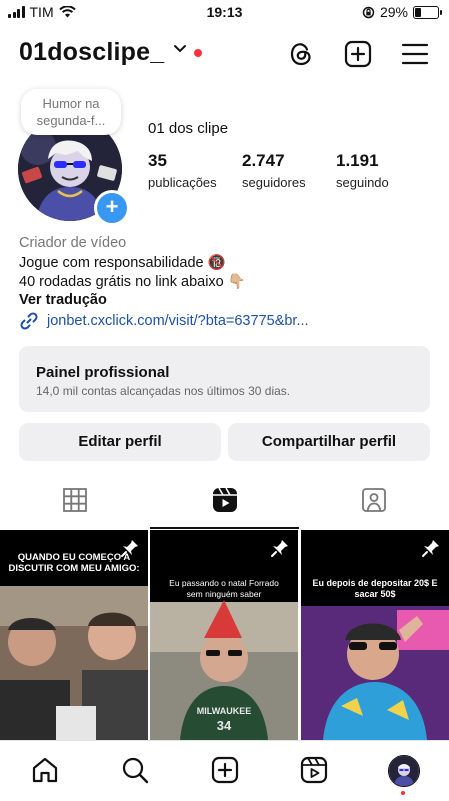 The width and height of the screenshot is (449, 801). Describe the element at coordinates (103, 372) in the screenshot. I see `panel-title: Painel profissional` at that location.